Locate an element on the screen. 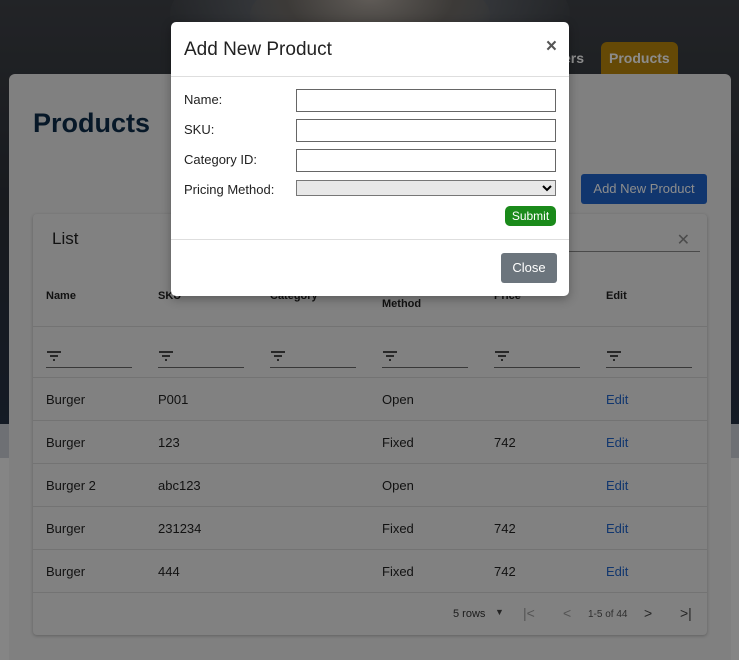 Image resolution: width=739 pixels, height=660 pixels. modal-header-divider is located at coordinates (370, 76).